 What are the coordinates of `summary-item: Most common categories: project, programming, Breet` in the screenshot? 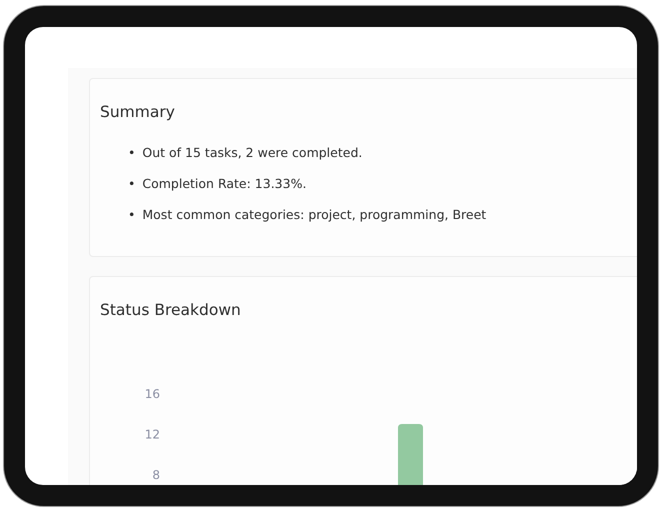 It's located at (314, 215).